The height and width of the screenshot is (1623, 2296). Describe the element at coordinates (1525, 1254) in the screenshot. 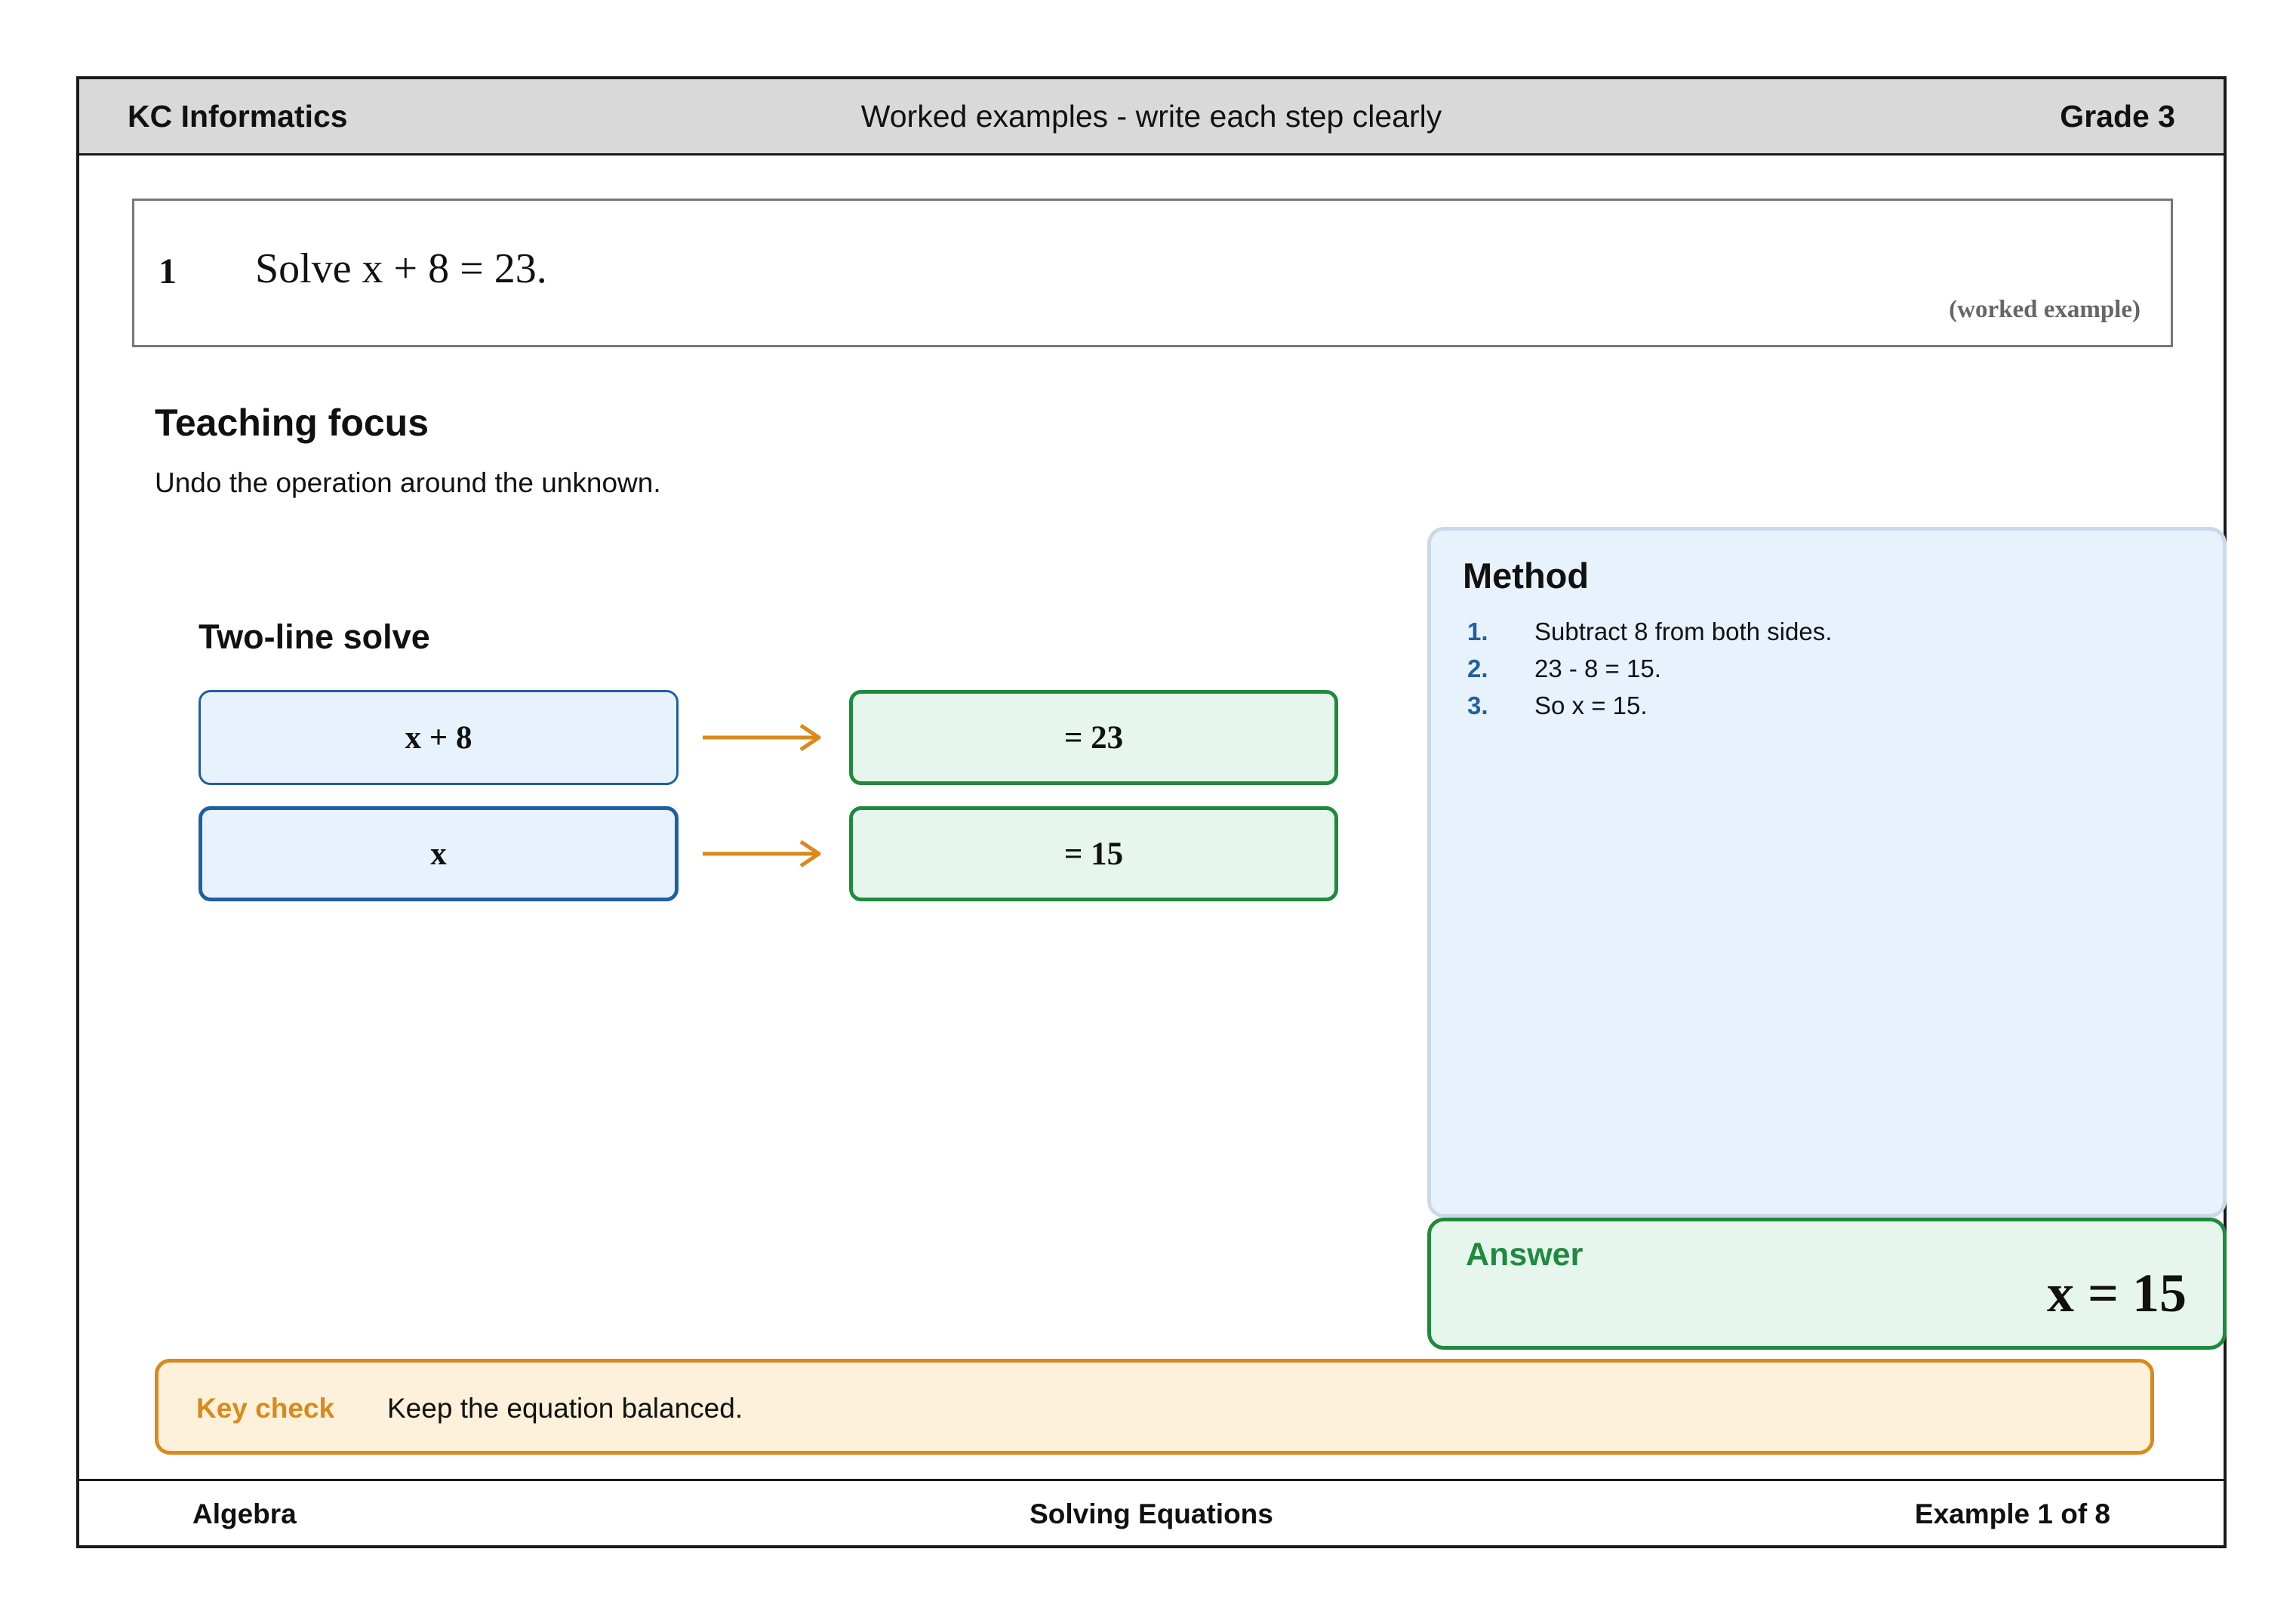

I see `answer-label: Answer` at that location.